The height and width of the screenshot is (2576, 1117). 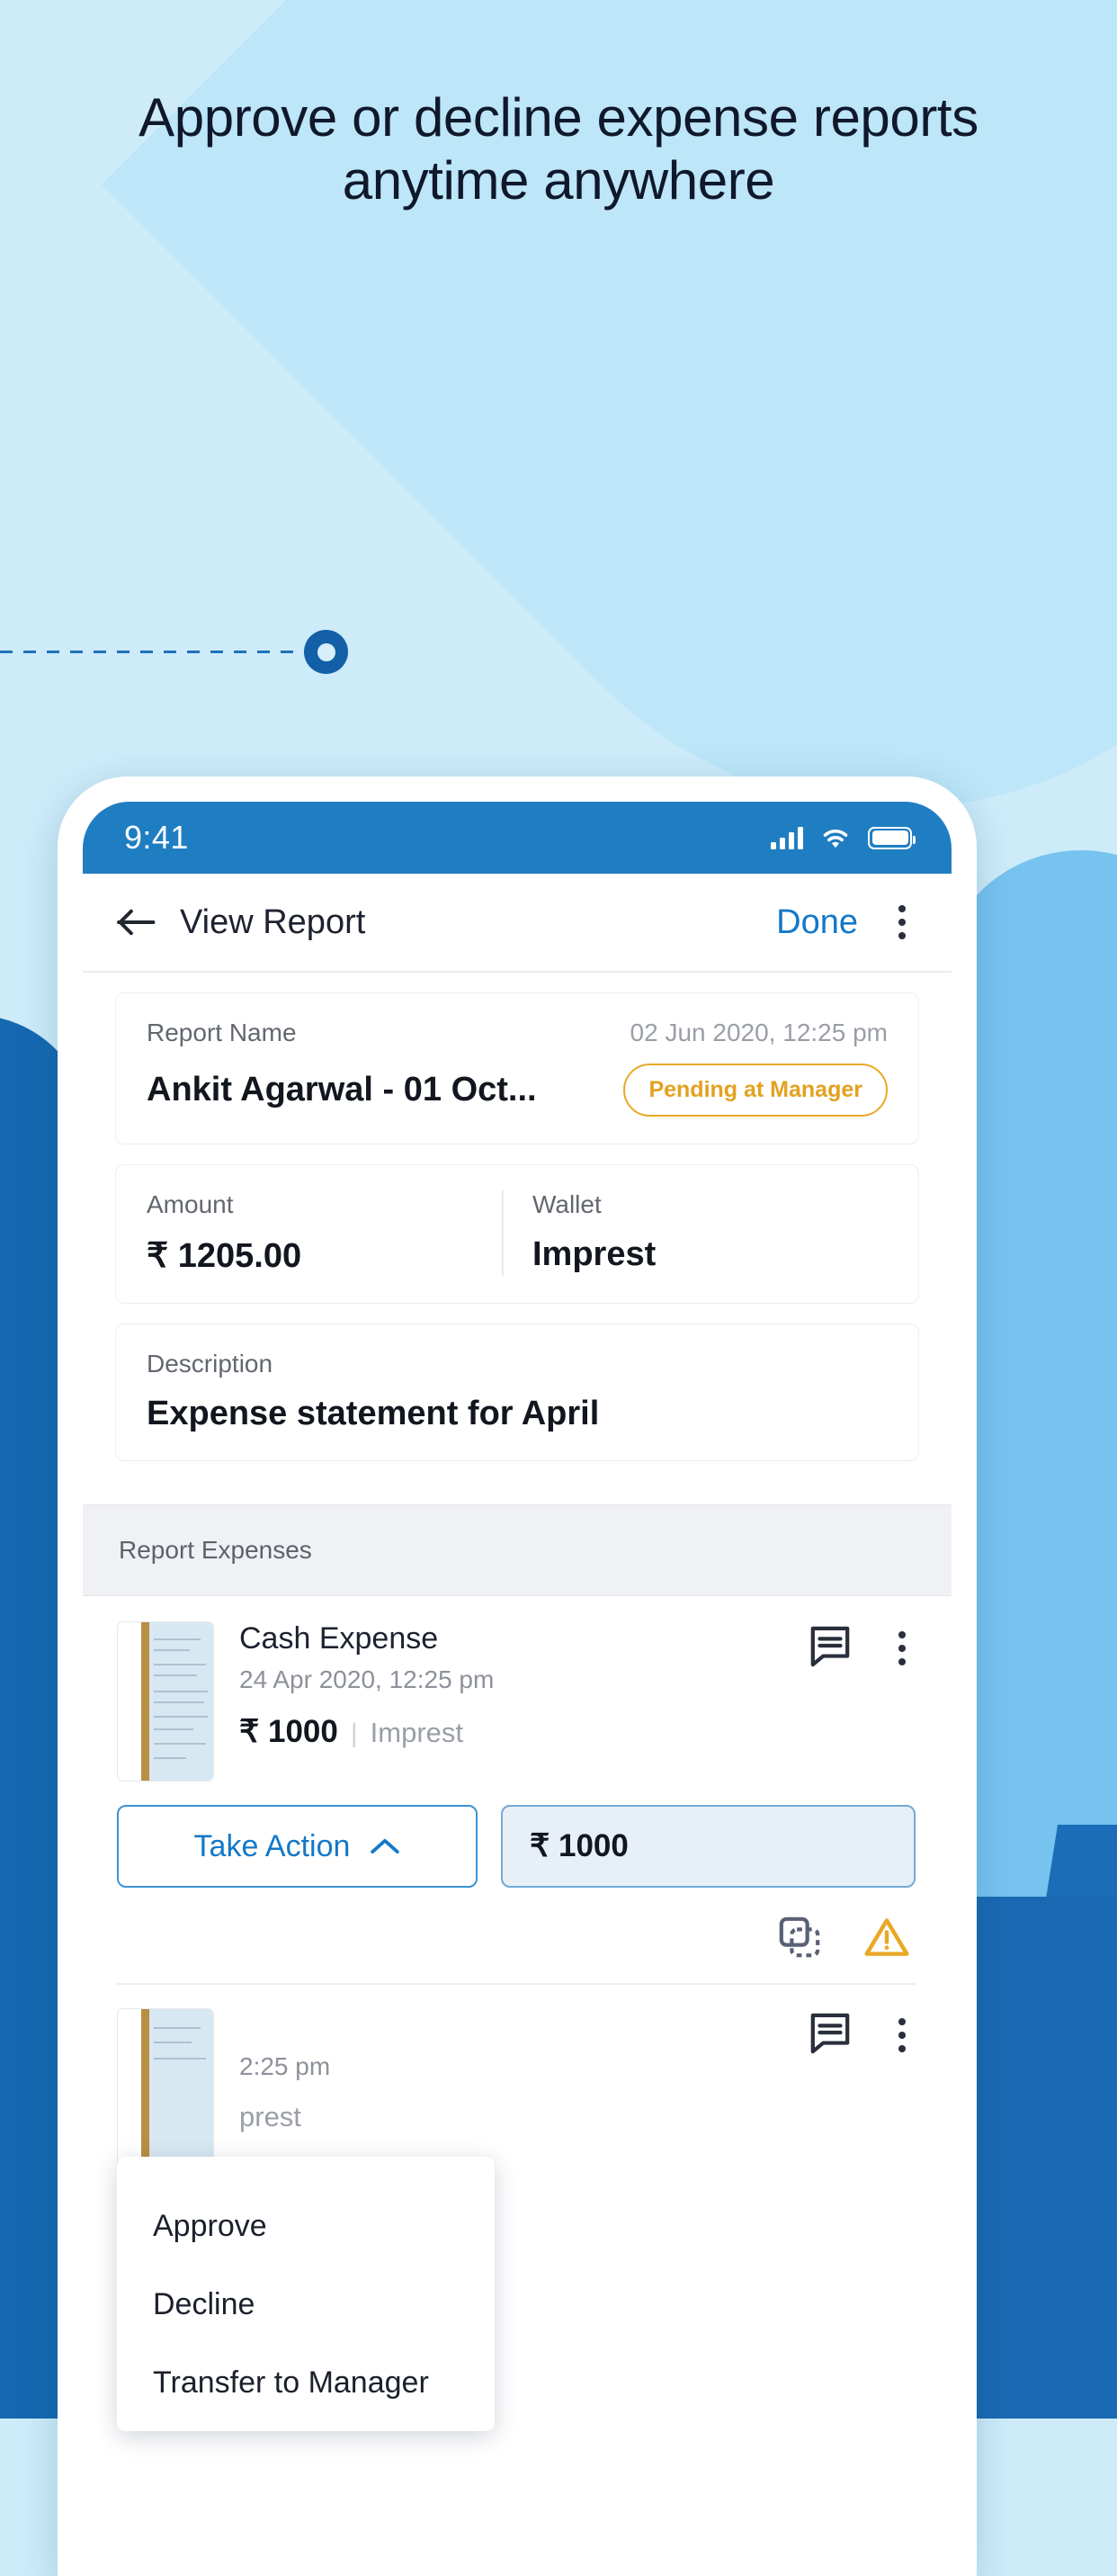 What do you see at coordinates (373, 1414) in the screenshot?
I see `description-value: Expense statement for April` at bounding box center [373, 1414].